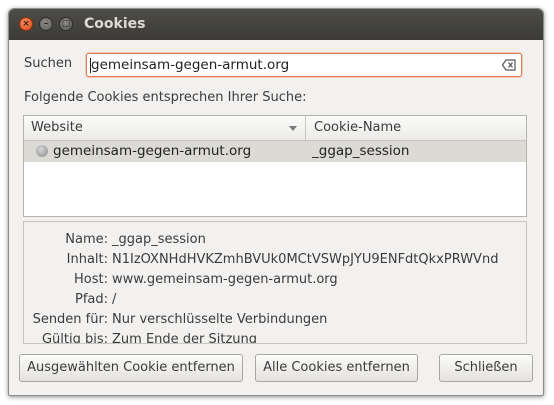 The width and height of the screenshot is (554, 405). What do you see at coordinates (70, 319) in the screenshot?
I see `detail-send-label: Senden für:` at bounding box center [70, 319].